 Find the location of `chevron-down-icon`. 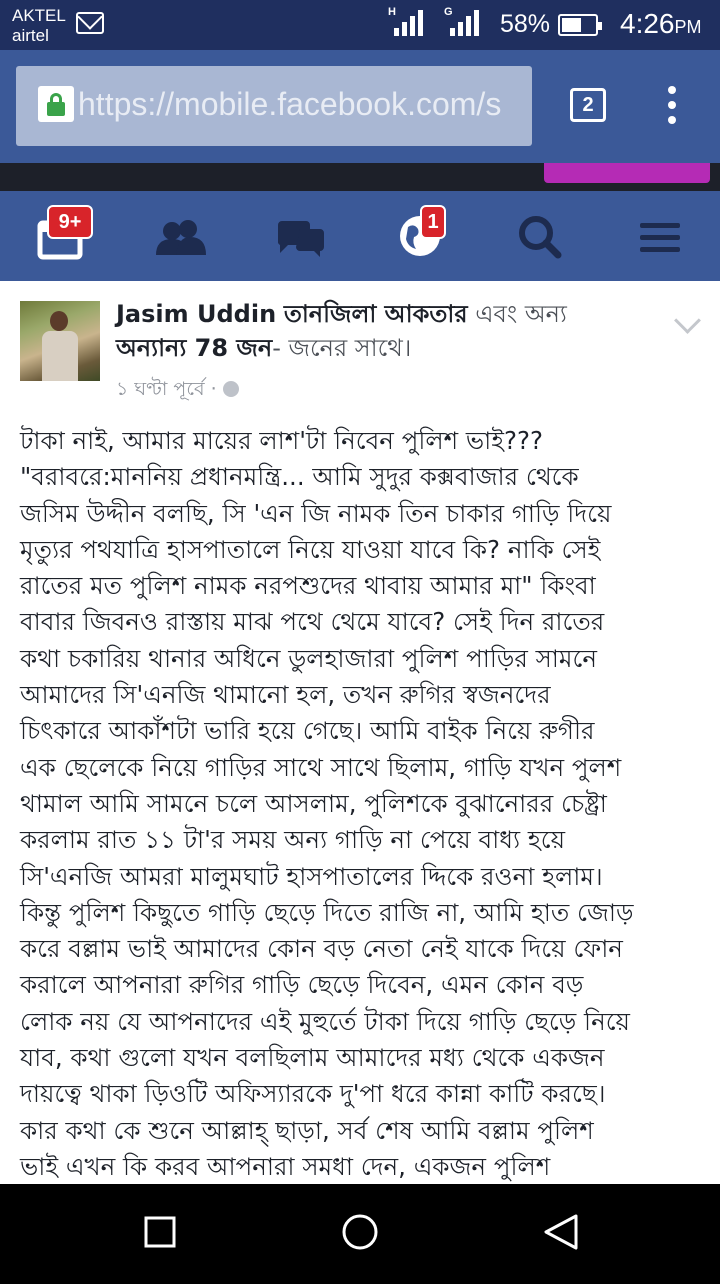

chevron-down-icon is located at coordinates (687, 320).